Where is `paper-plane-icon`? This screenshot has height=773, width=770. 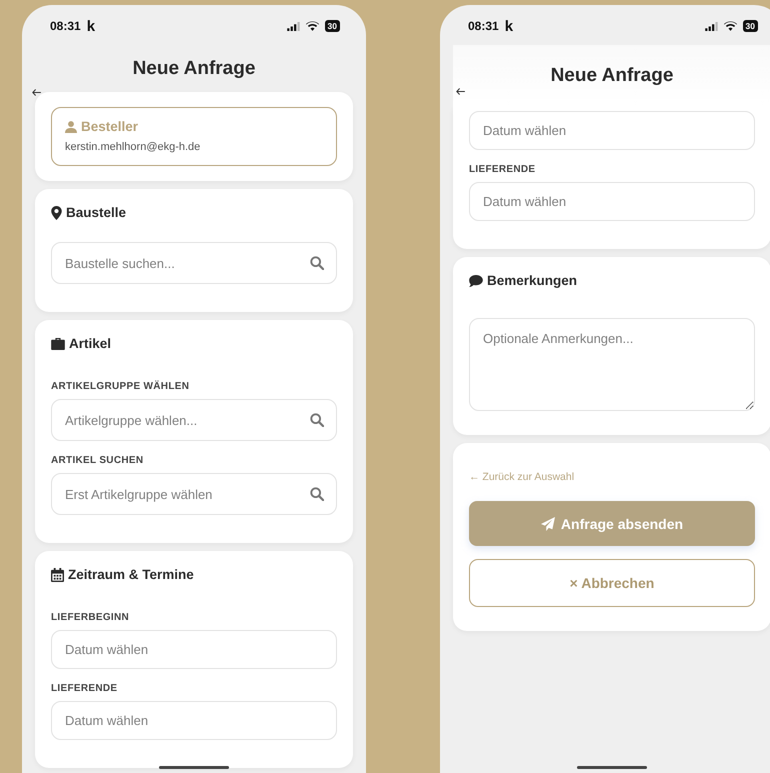 paper-plane-icon is located at coordinates (547, 523).